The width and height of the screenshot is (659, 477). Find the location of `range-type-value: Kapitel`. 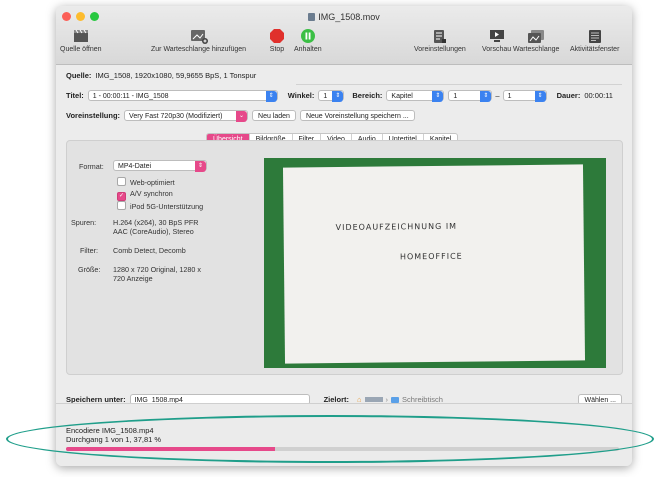

range-type-value: Kapitel is located at coordinates (402, 96).